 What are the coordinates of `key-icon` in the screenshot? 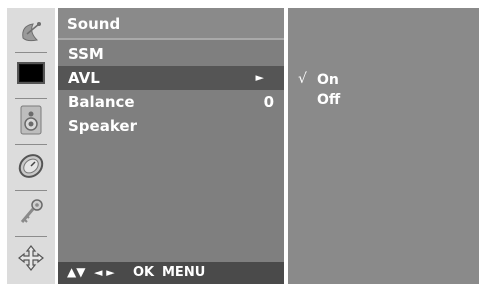 It's located at (31, 214).